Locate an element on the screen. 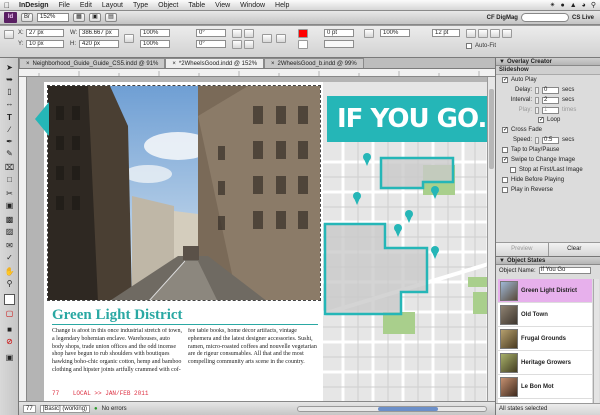  clear-button: Clear is located at coordinates (574, 249).